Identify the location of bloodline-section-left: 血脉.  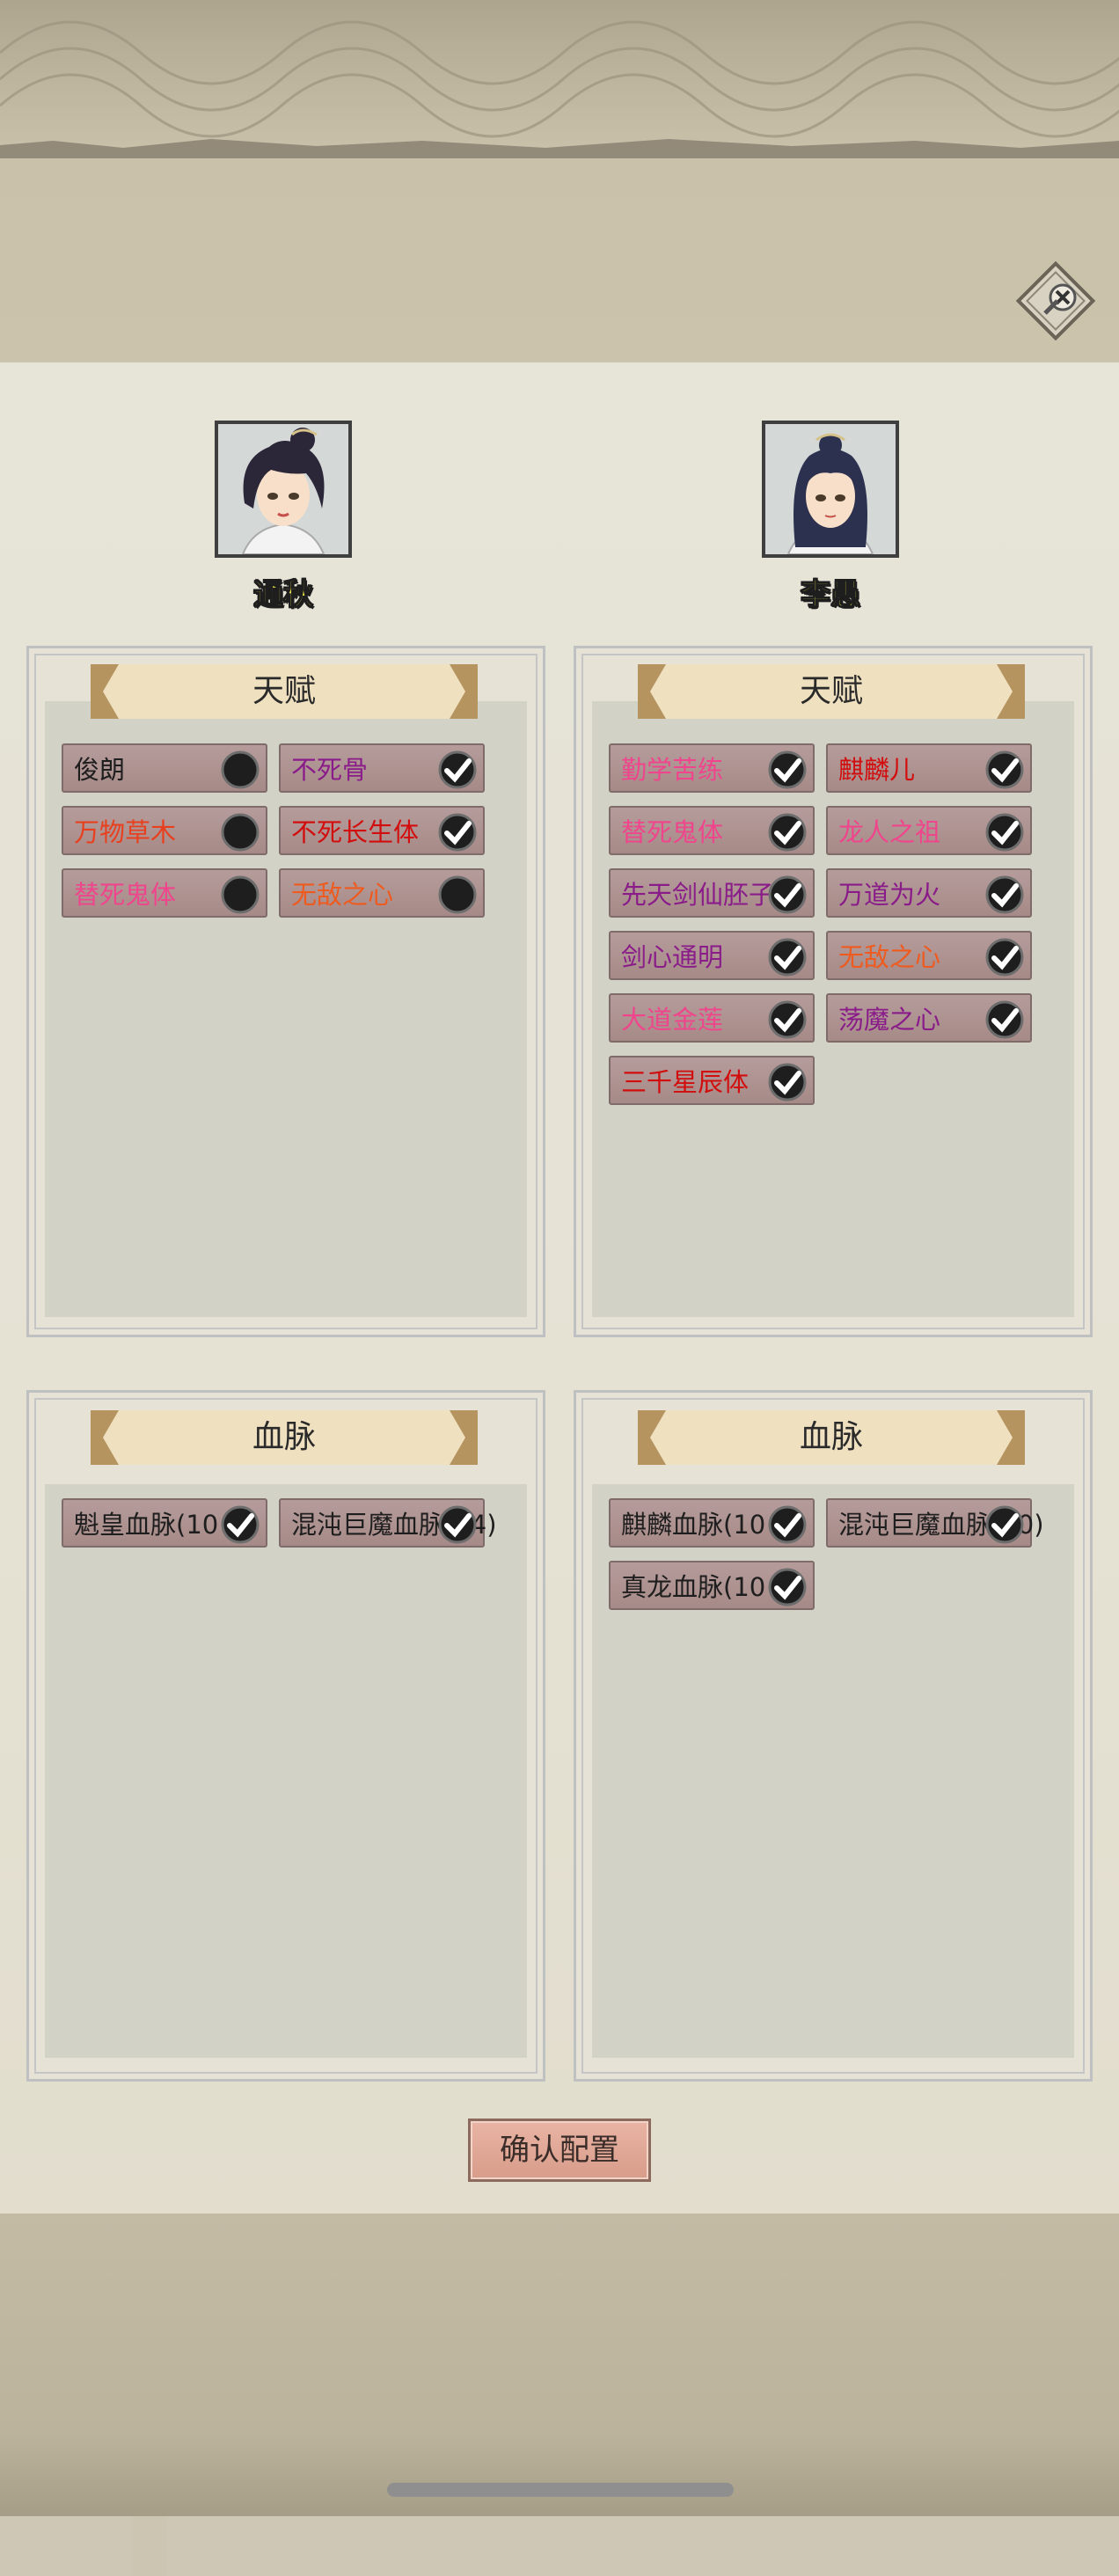
(285, 1736).